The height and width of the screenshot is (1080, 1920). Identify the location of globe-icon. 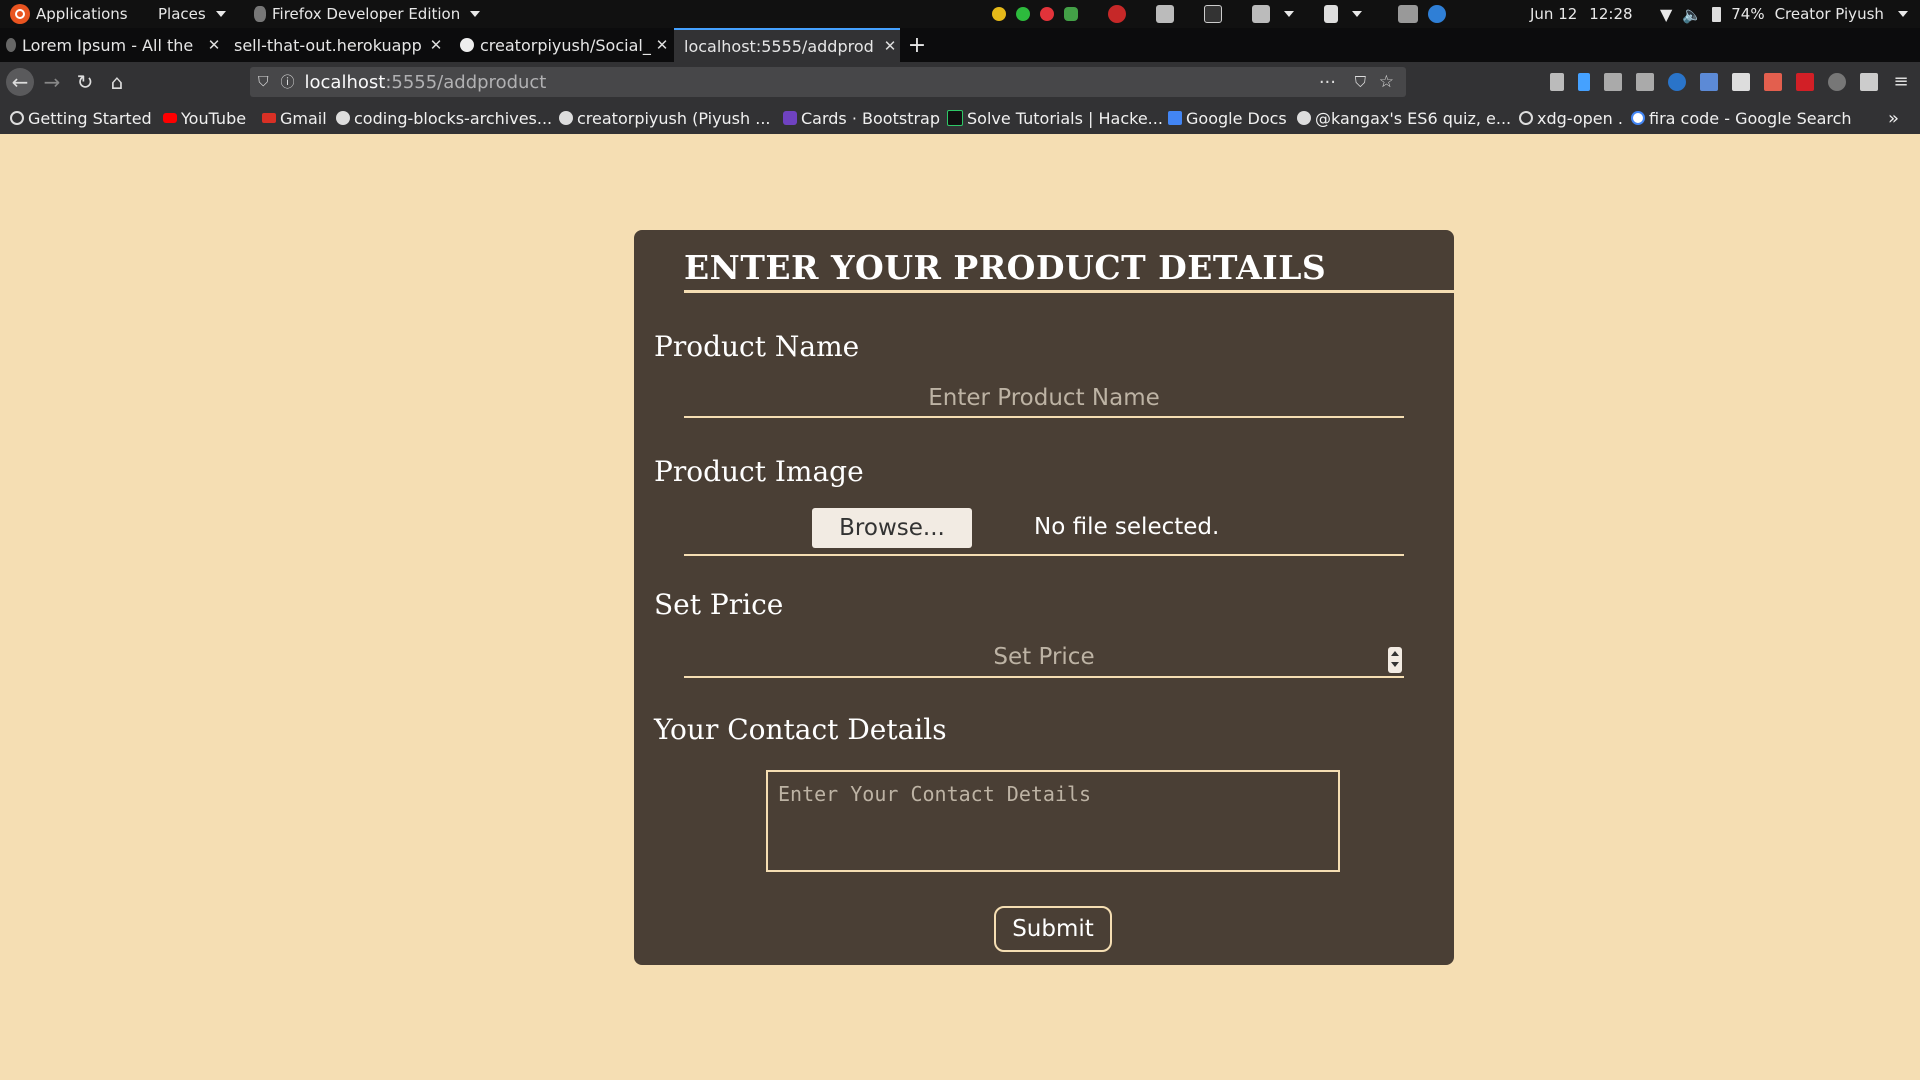
(17, 118).